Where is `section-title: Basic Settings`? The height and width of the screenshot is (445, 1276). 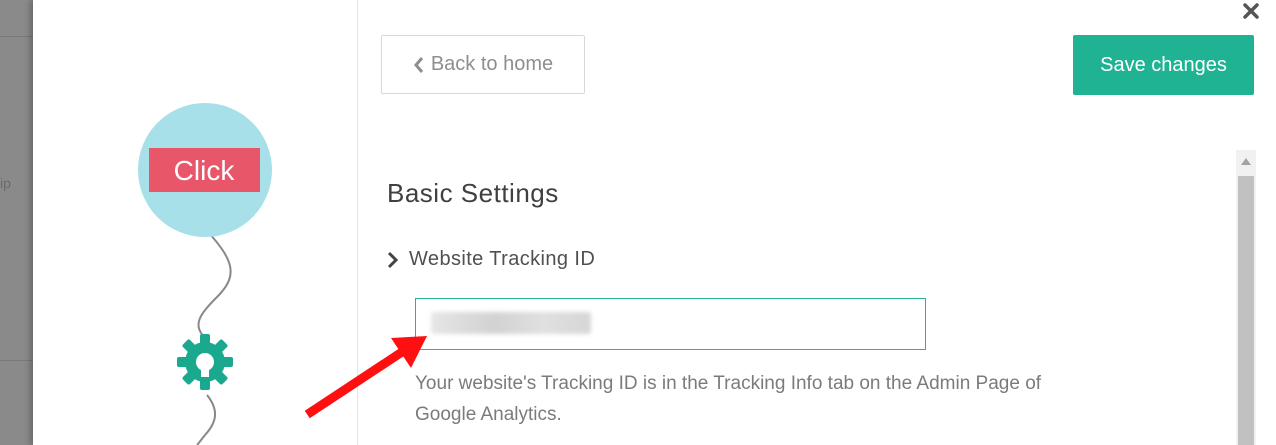
section-title: Basic Settings is located at coordinates (473, 193).